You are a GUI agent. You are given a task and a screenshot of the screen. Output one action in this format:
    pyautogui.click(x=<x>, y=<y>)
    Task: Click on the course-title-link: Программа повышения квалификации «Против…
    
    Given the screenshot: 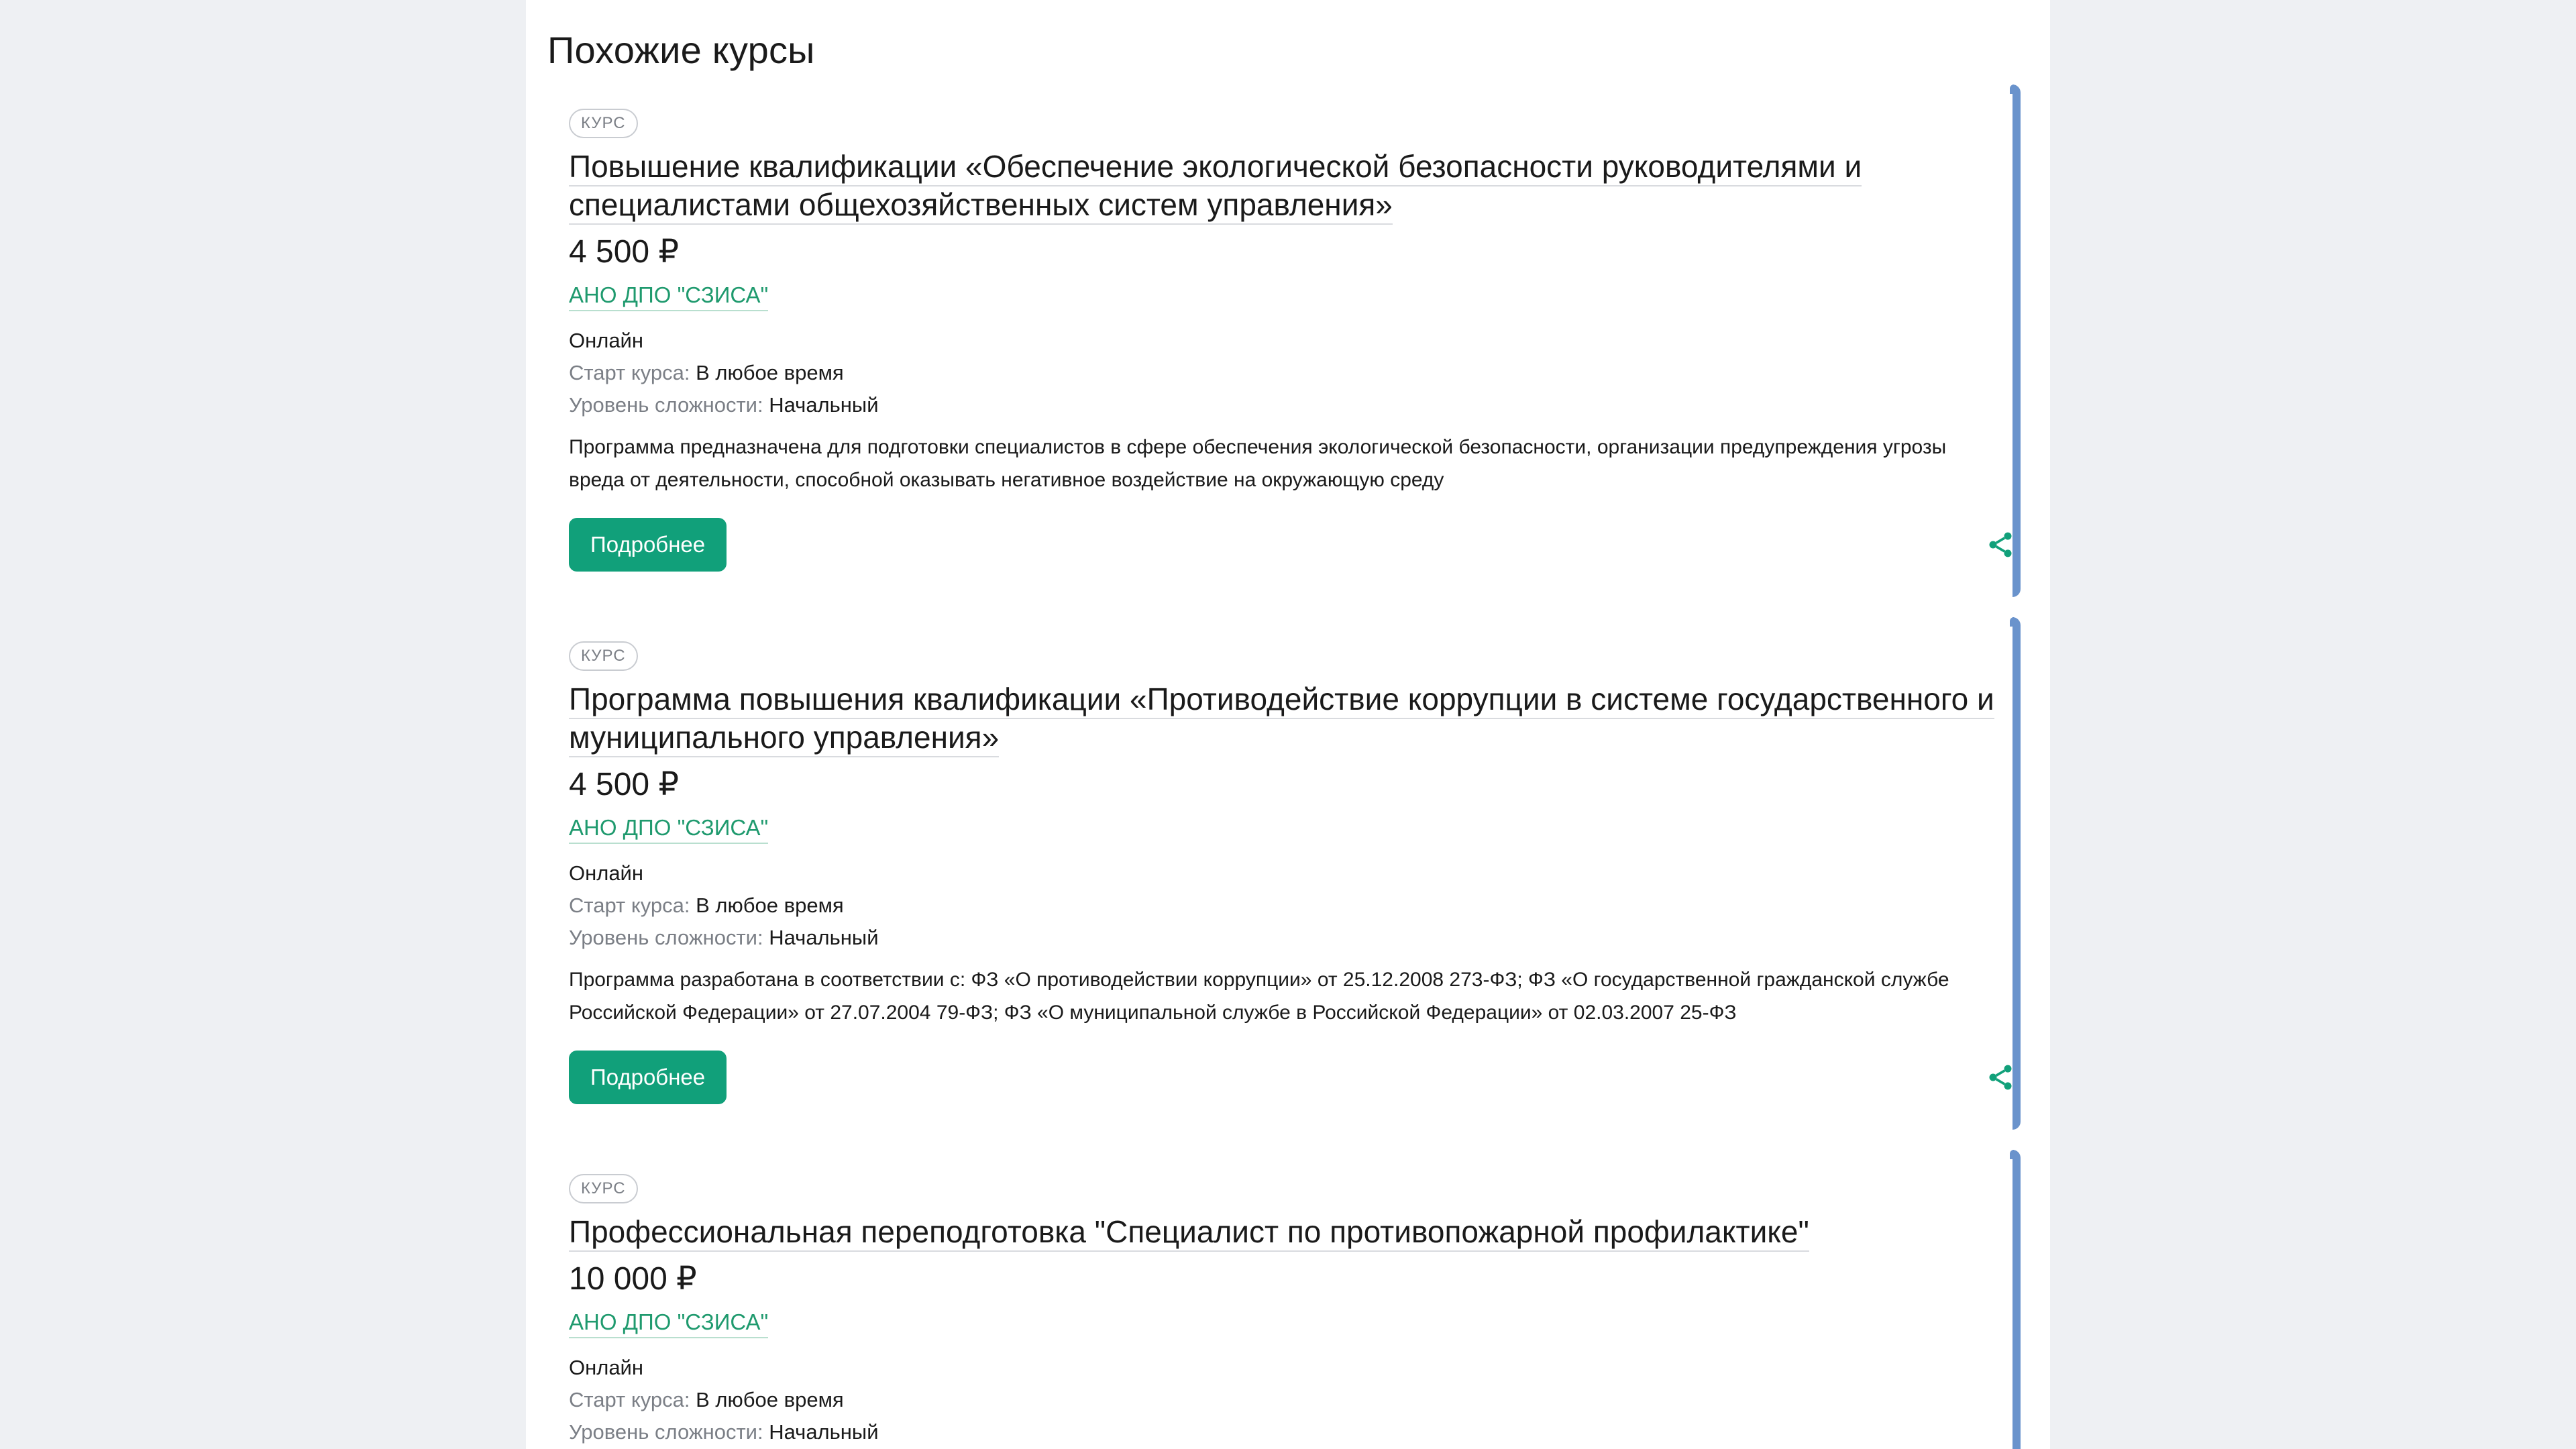 What is the action you would take?
    pyautogui.click(x=1286, y=718)
    